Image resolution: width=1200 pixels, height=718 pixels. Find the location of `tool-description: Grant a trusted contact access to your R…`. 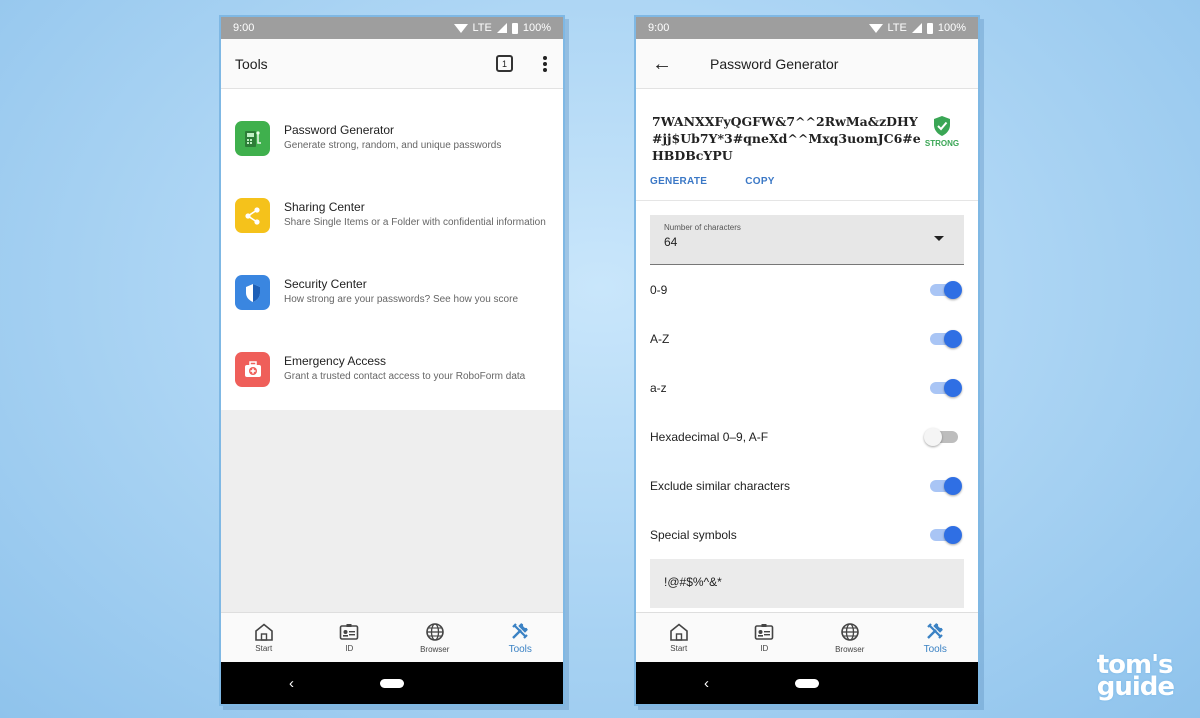

tool-description: Grant a trusted contact access to your R… is located at coordinates (405, 376).